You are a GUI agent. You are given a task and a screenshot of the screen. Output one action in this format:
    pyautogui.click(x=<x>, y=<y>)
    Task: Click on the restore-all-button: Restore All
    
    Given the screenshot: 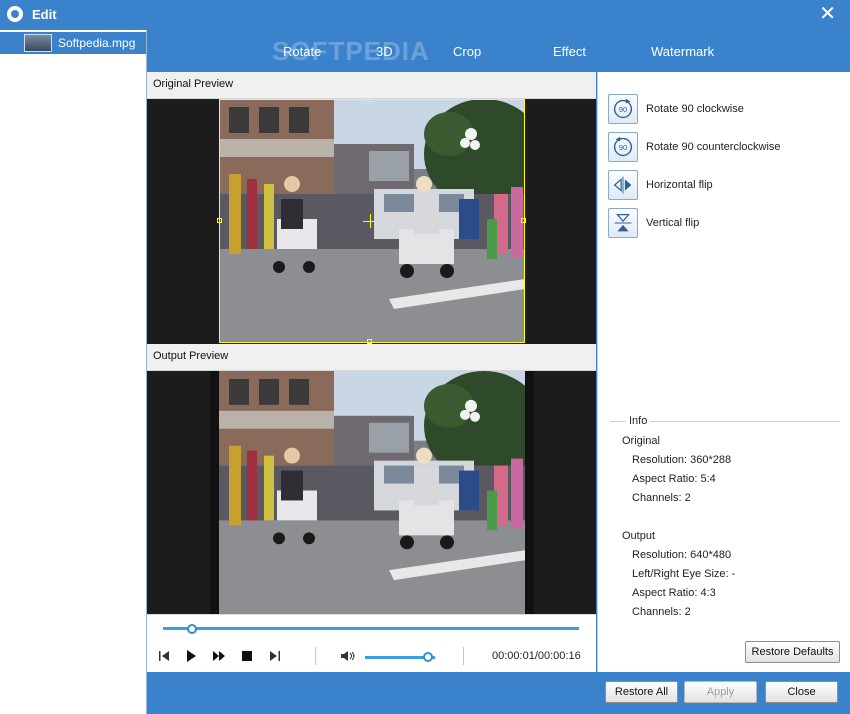 What is the action you would take?
    pyautogui.click(x=641, y=692)
    